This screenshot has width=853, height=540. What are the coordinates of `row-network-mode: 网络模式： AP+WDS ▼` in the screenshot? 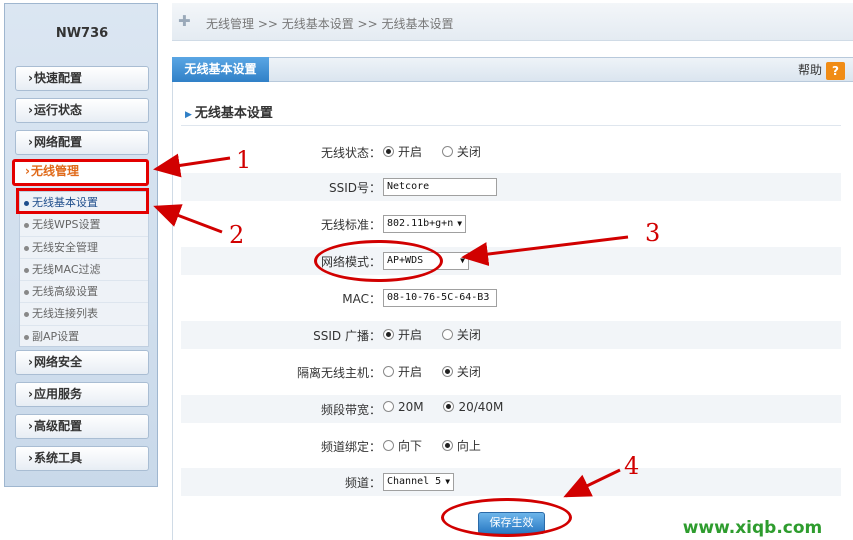 It's located at (511, 261).